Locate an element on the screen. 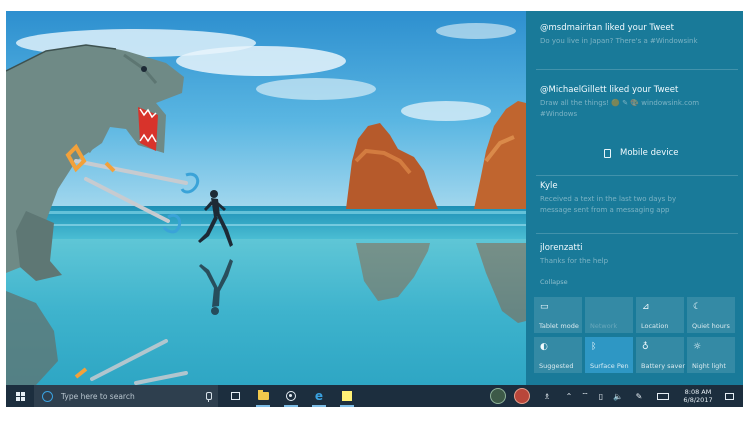 The image size is (750, 421). battery-saver-icon: ♁ is located at coordinates (645, 347).